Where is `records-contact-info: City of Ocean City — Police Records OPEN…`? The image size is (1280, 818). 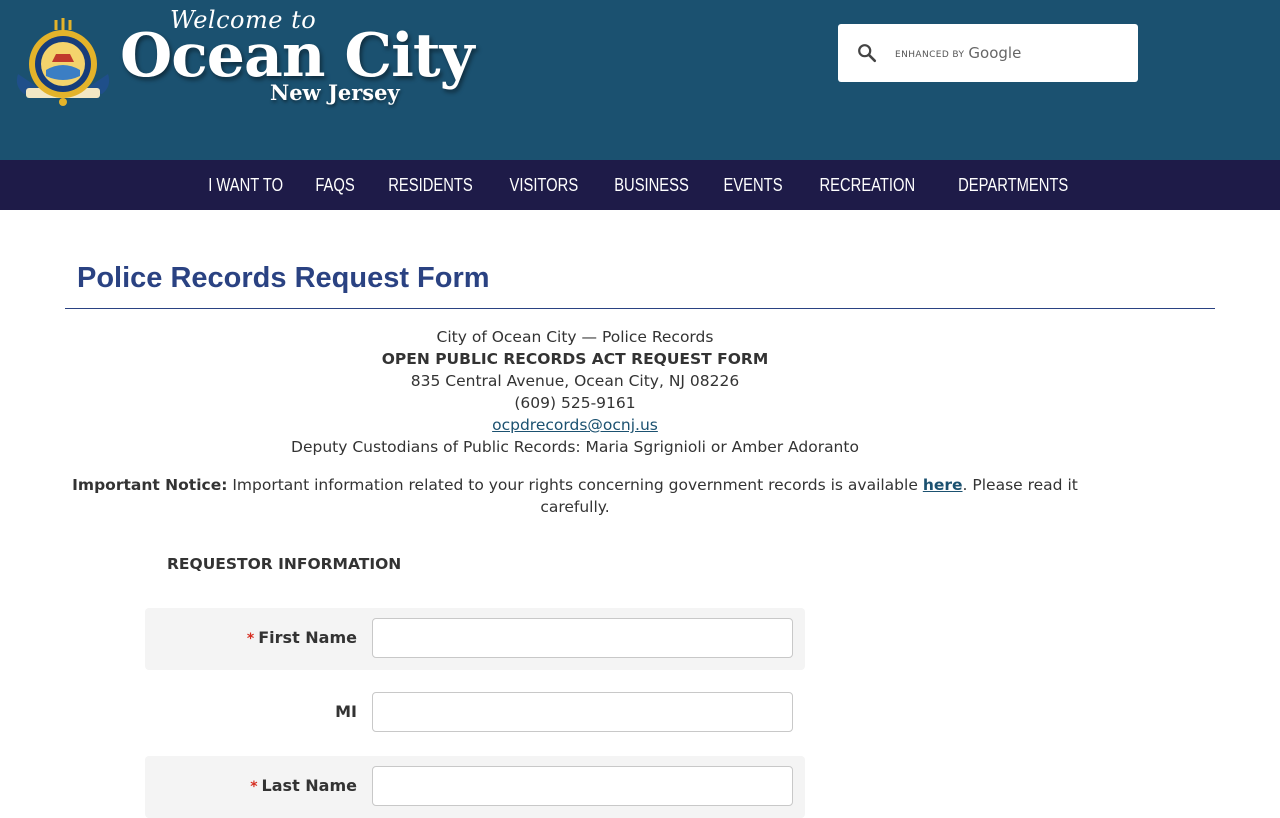
records-contact-info: City of Ocean City — Police Records OPEN… is located at coordinates (575, 392).